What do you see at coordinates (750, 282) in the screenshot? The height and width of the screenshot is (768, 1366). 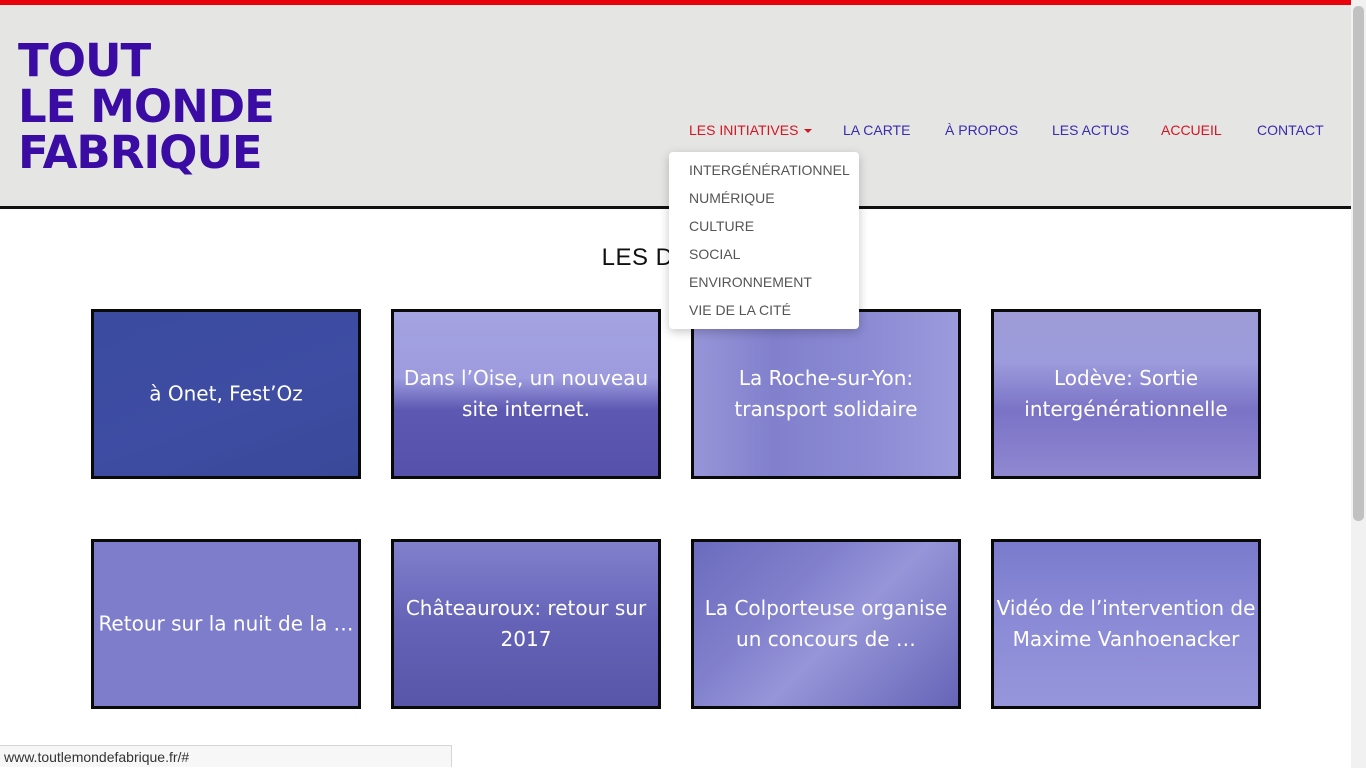 I see `dropdown-item-environnement: ENVIRONNEMENT` at bounding box center [750, 282].